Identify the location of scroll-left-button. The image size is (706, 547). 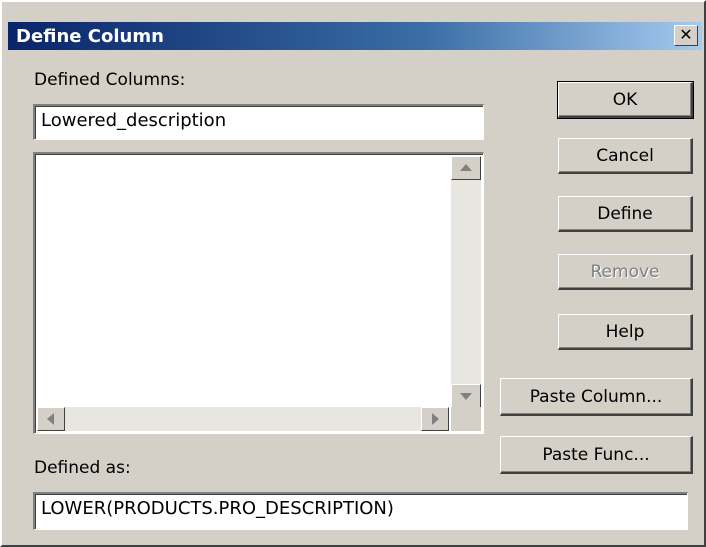
(51, 419).